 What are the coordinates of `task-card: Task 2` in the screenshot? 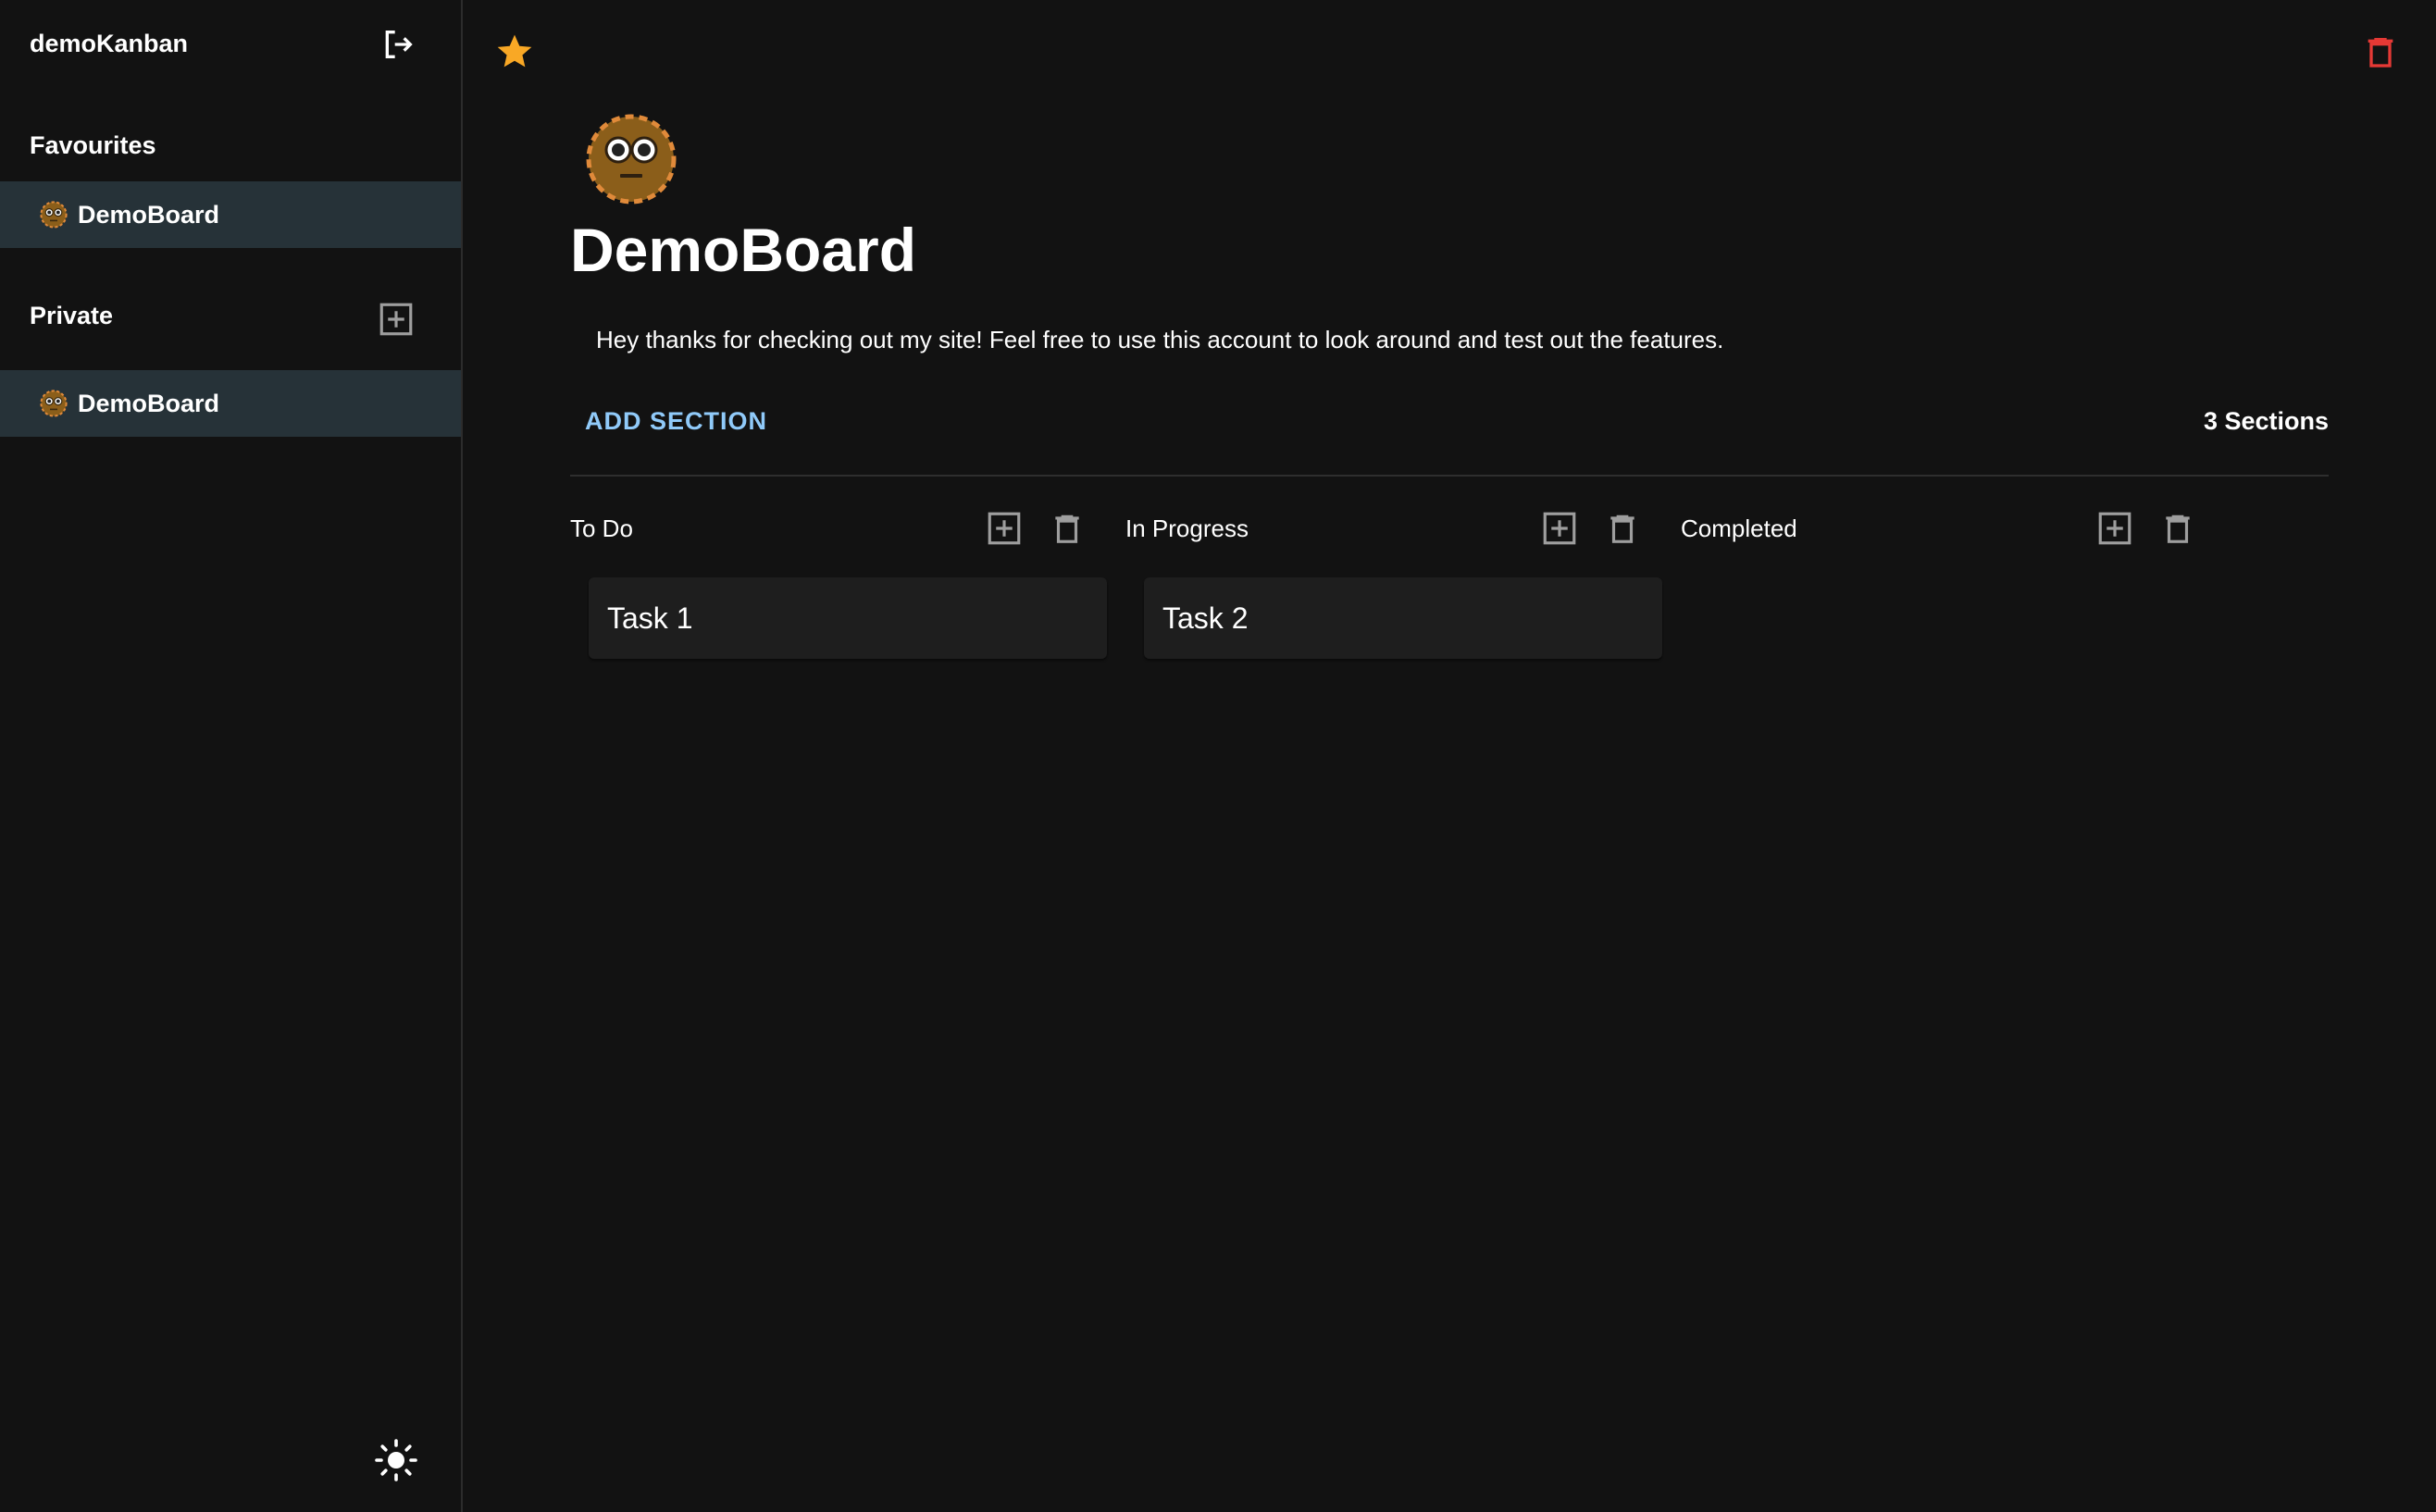 It's located at (1403, 618).